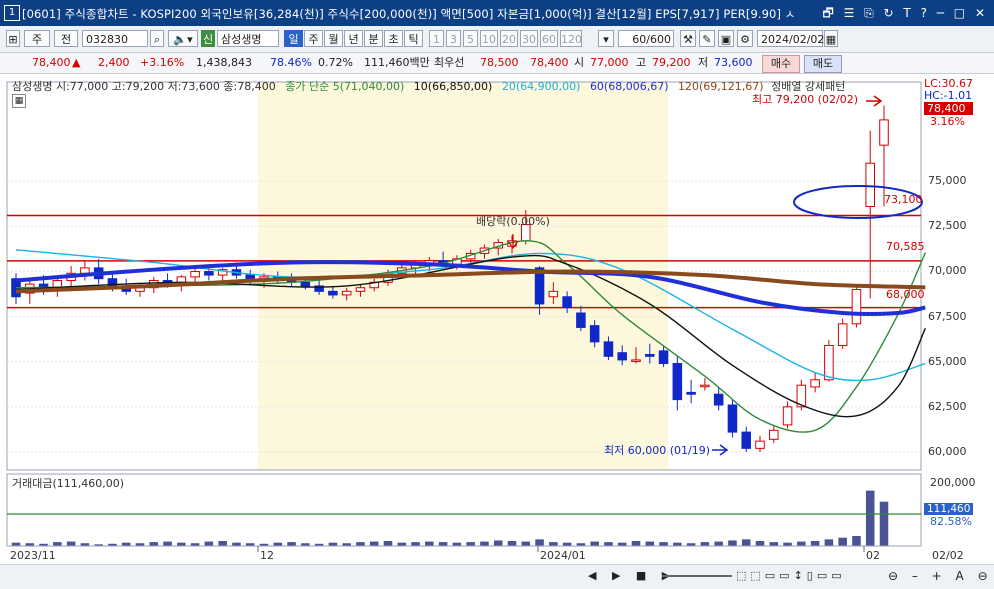 The image size is (994, 589). I want to click on x-label-2024-01: 2024/01, so click(563, 555).